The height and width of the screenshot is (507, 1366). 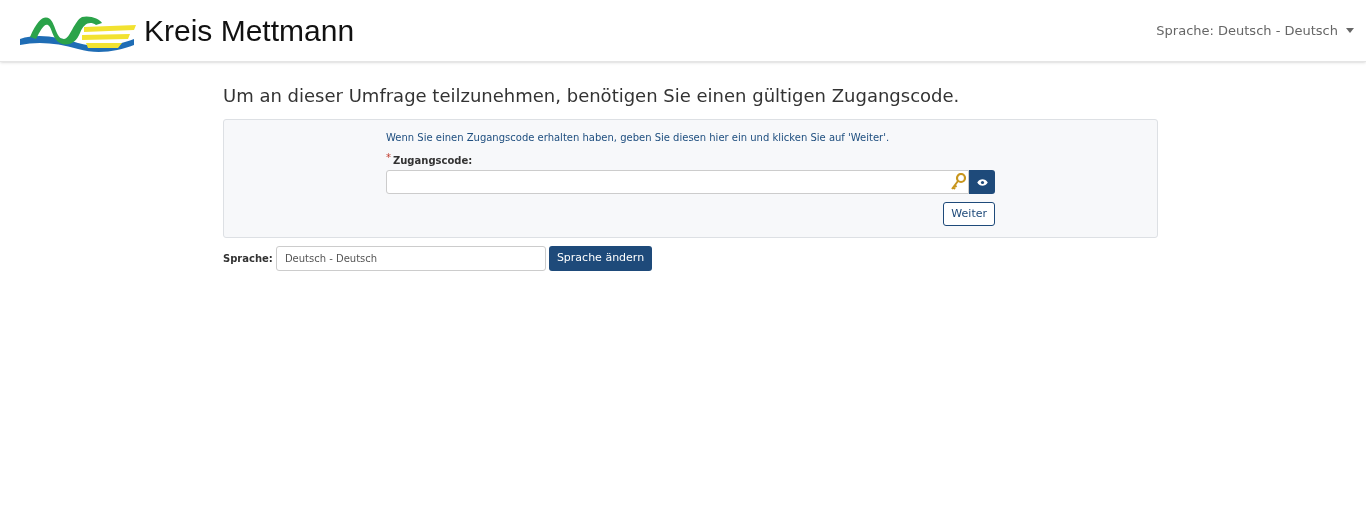 What do you see at coordinates (592, 96) in the screenshot?
I see `page-title: Um an dieser Umfrage teilzunehmen, benötigen Sie einen gültigen Zugangscode.` at bounding box center [592, 96].